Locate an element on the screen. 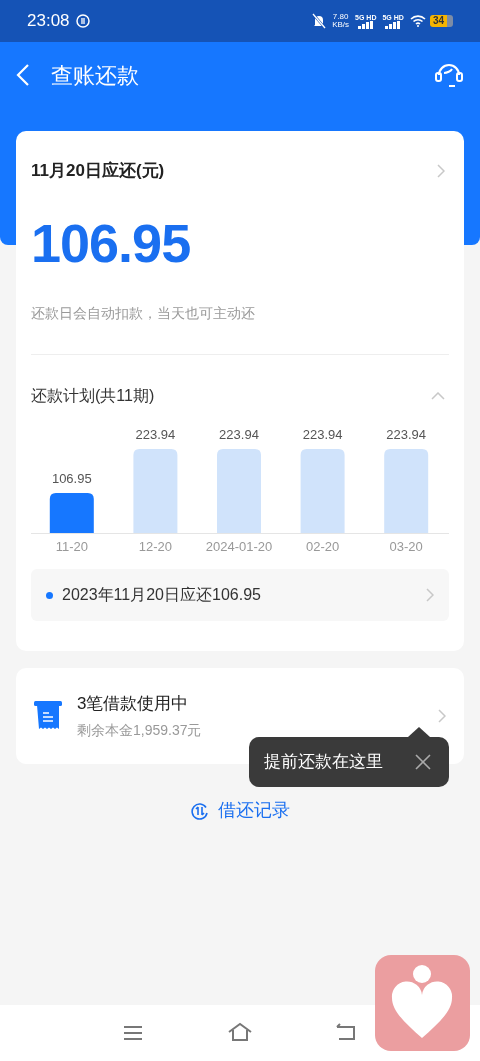  plan-title: 还款计划(共11期) is located at coordinates (93, 396).